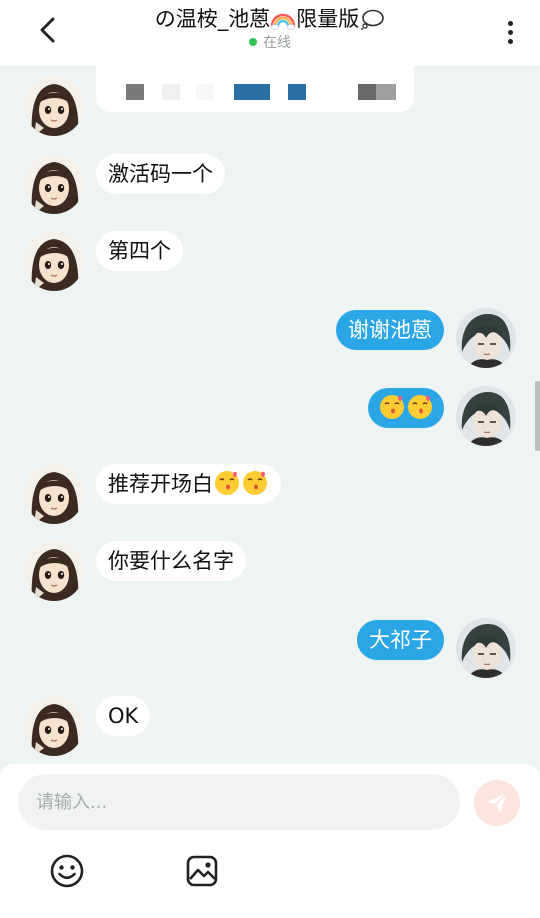  I want to click on send-button, so click(497, 803).